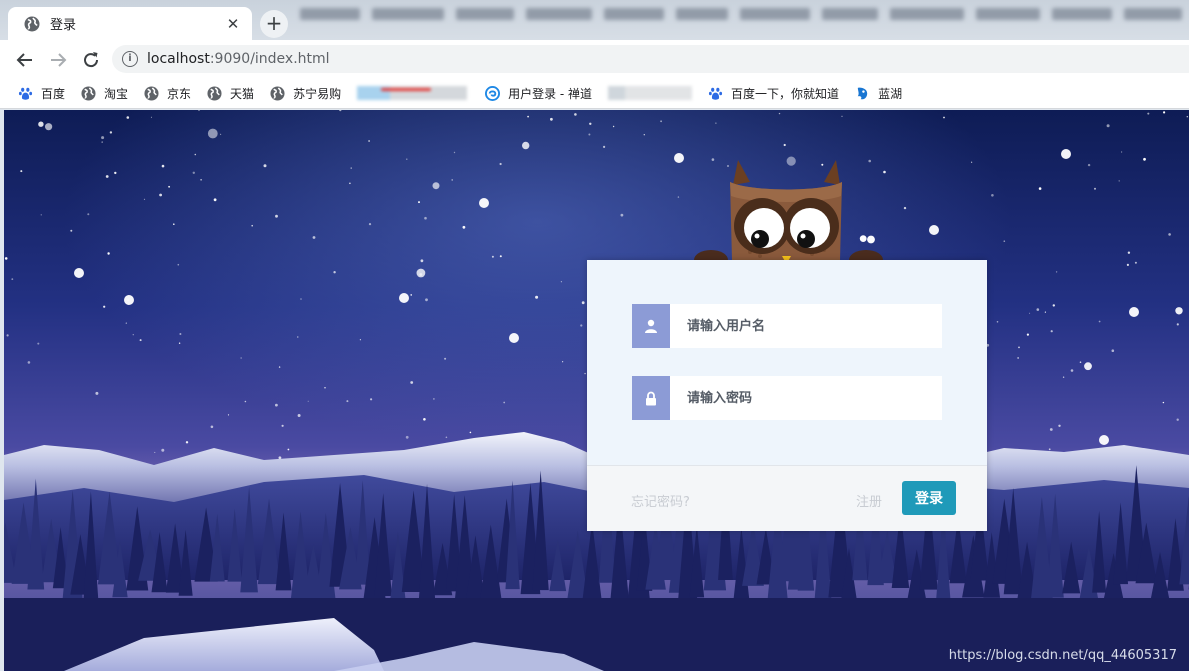 The width and height of the screenshot is (1189, 671). I want to click on browser-tabstrip: 登录 ✕ +, so click(594, 20).